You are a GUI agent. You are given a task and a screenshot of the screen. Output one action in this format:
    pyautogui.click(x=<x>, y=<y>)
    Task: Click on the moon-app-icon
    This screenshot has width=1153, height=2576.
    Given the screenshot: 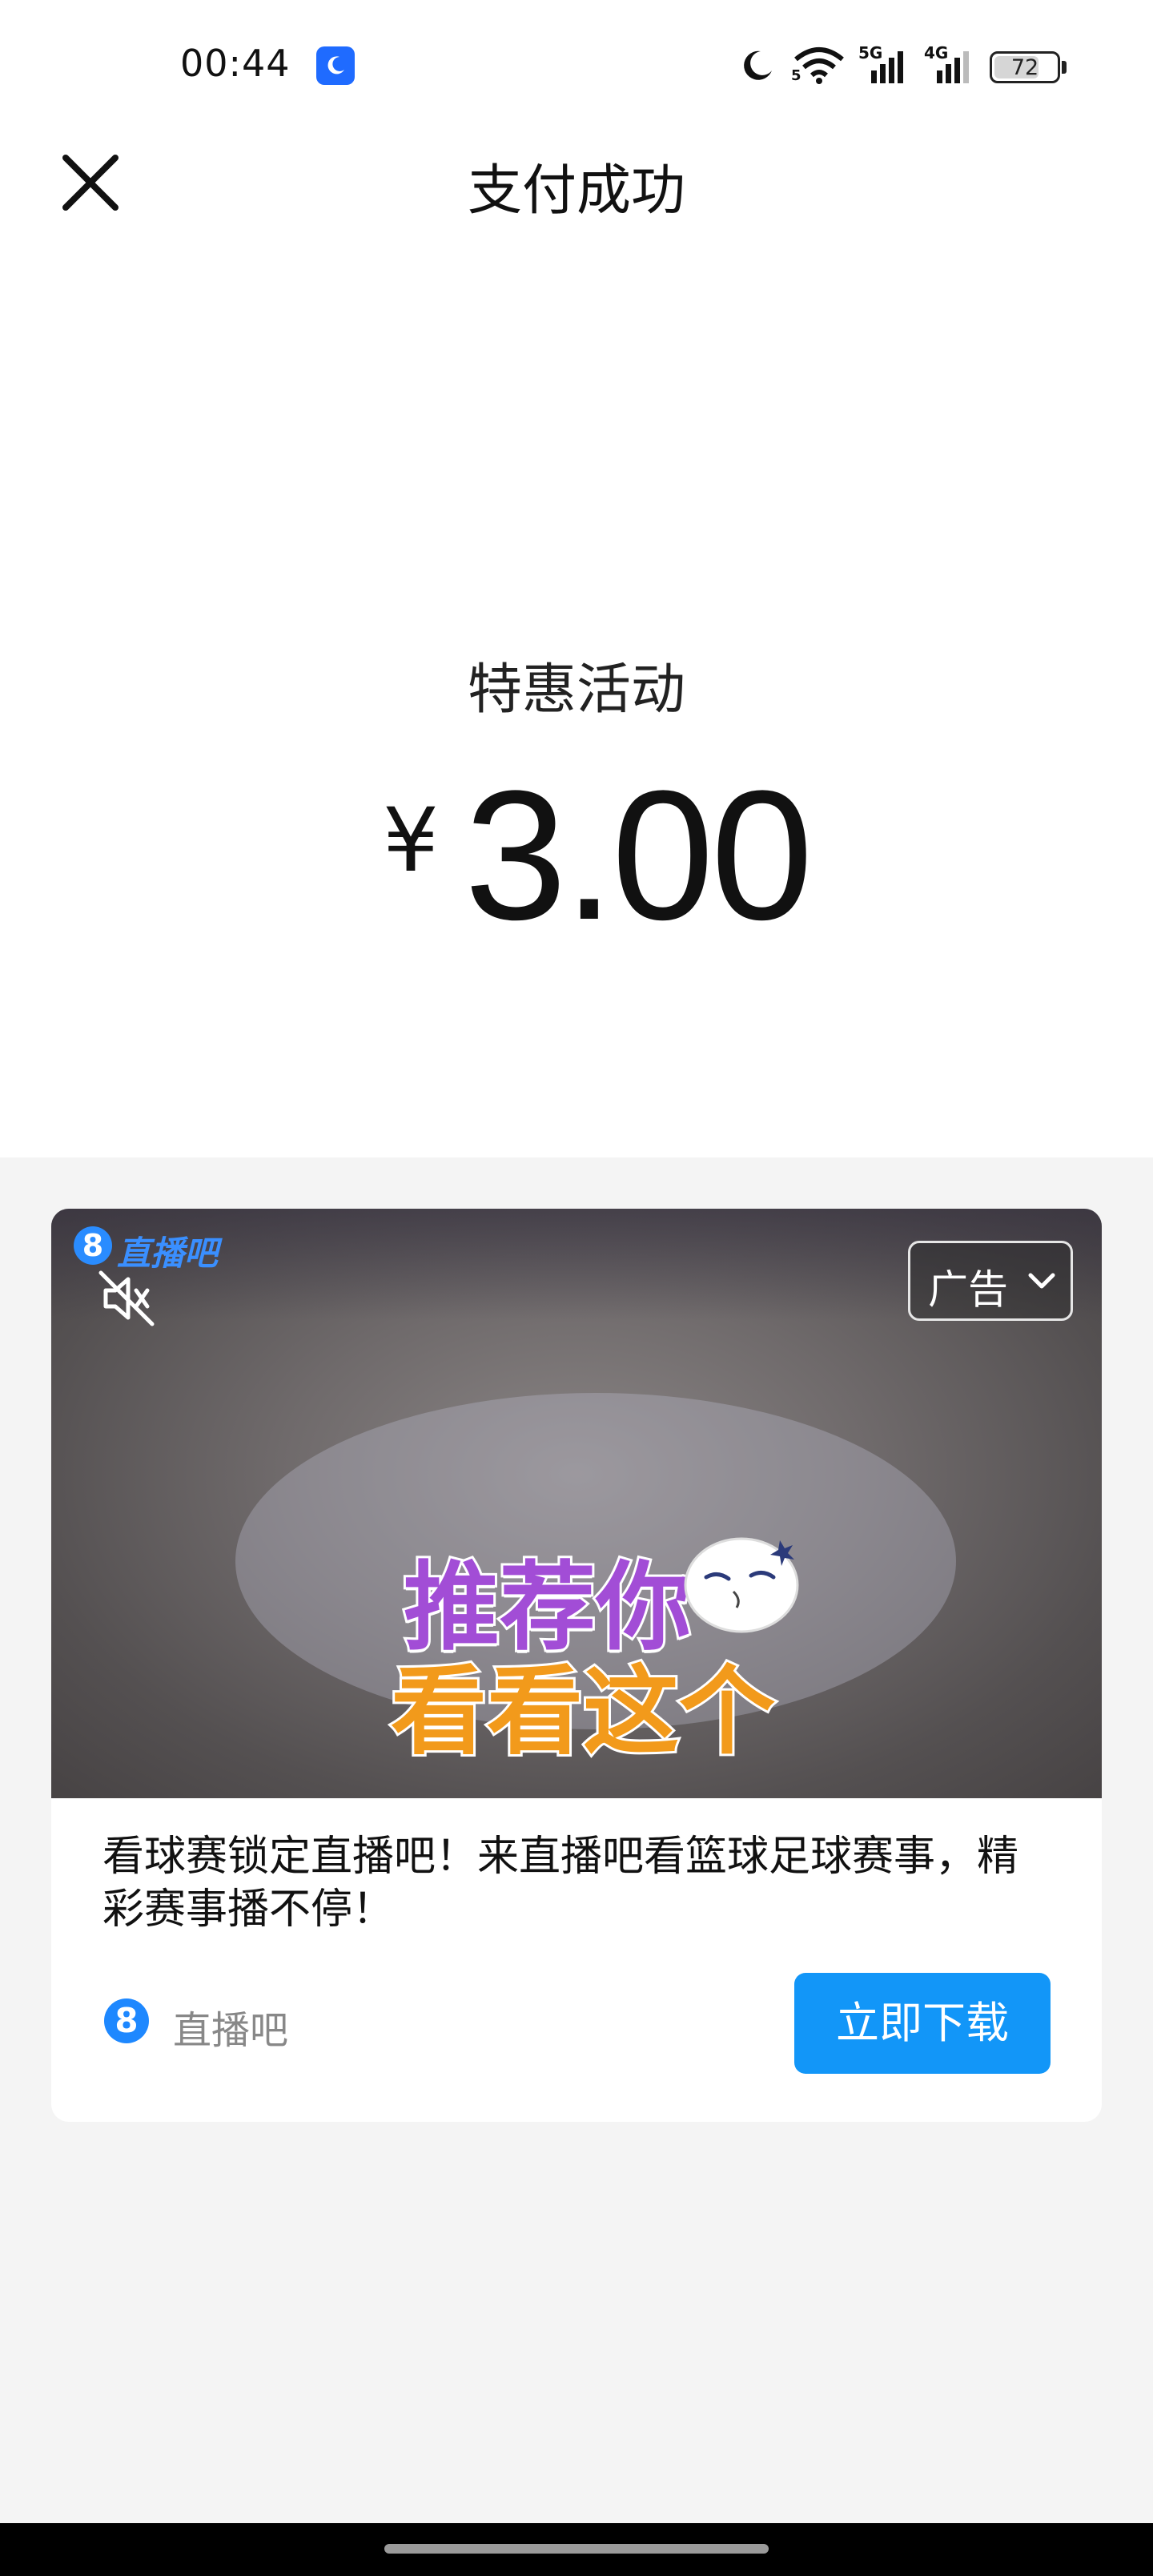 What is the action you would take?
    pyautogui.click(x=336, y=65)
    